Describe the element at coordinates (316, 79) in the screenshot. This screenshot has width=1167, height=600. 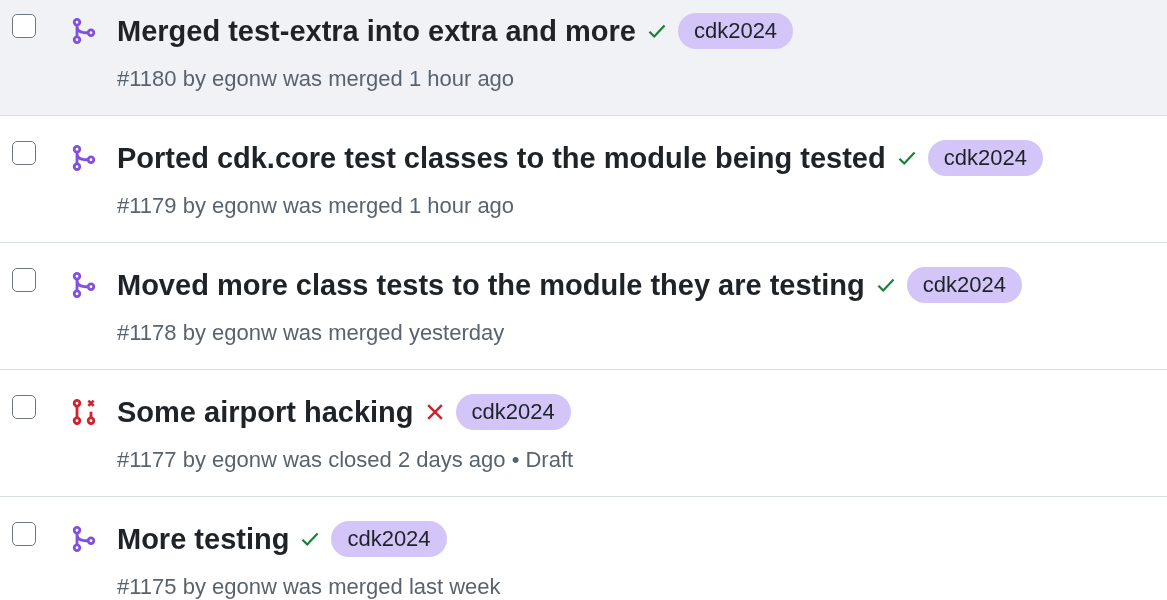
I see `pull-request-meta: #1180 by egonw was merged 1 hour ago` at that location.